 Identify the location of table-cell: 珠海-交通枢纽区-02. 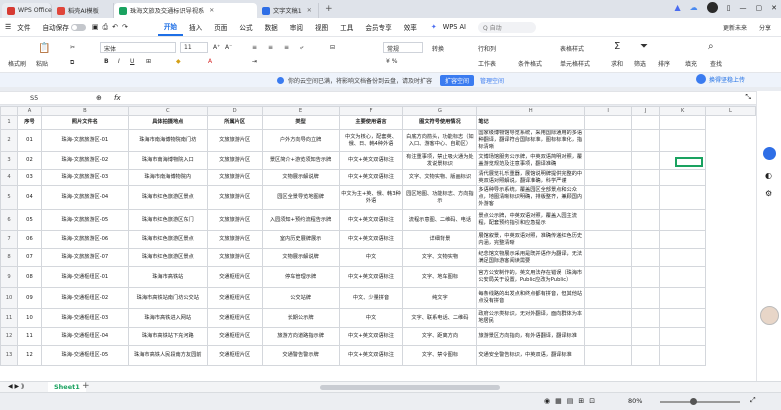
(84, 298).